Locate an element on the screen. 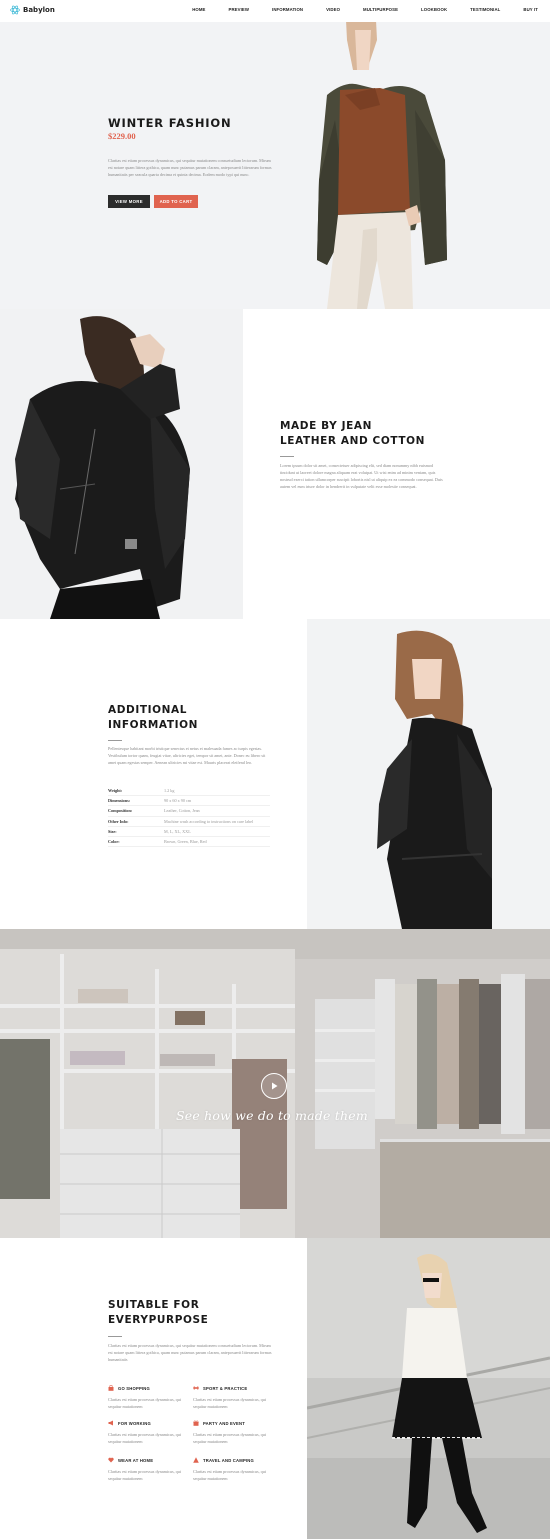  brand-name: Babylon is located at coordinates (39, 10).